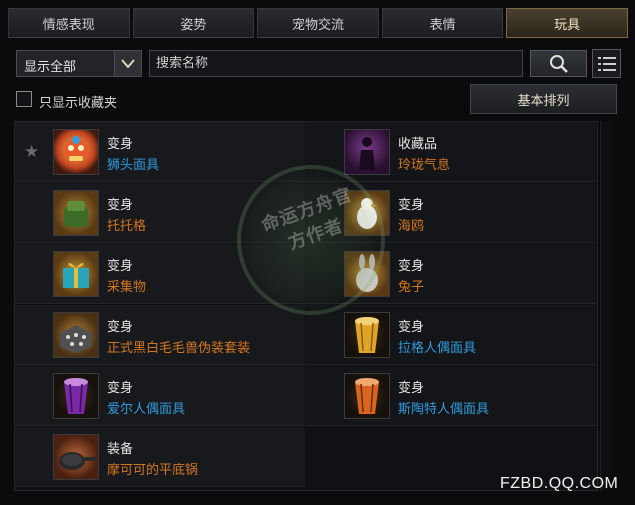 The width and height of the screenshot is (635, 505). What do you see at coordinates (418, 144) in the screenshot?
I see `item-type: 收藏品` at bounding box center [418, 144].